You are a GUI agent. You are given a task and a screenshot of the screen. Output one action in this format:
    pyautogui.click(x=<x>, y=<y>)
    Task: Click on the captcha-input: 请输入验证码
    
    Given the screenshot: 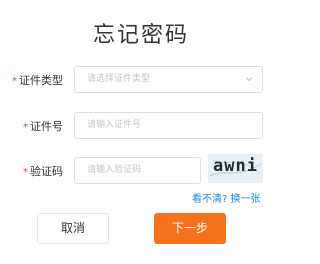 What is the action you would take?
    pyautogui.click(x=137, y=170)
    